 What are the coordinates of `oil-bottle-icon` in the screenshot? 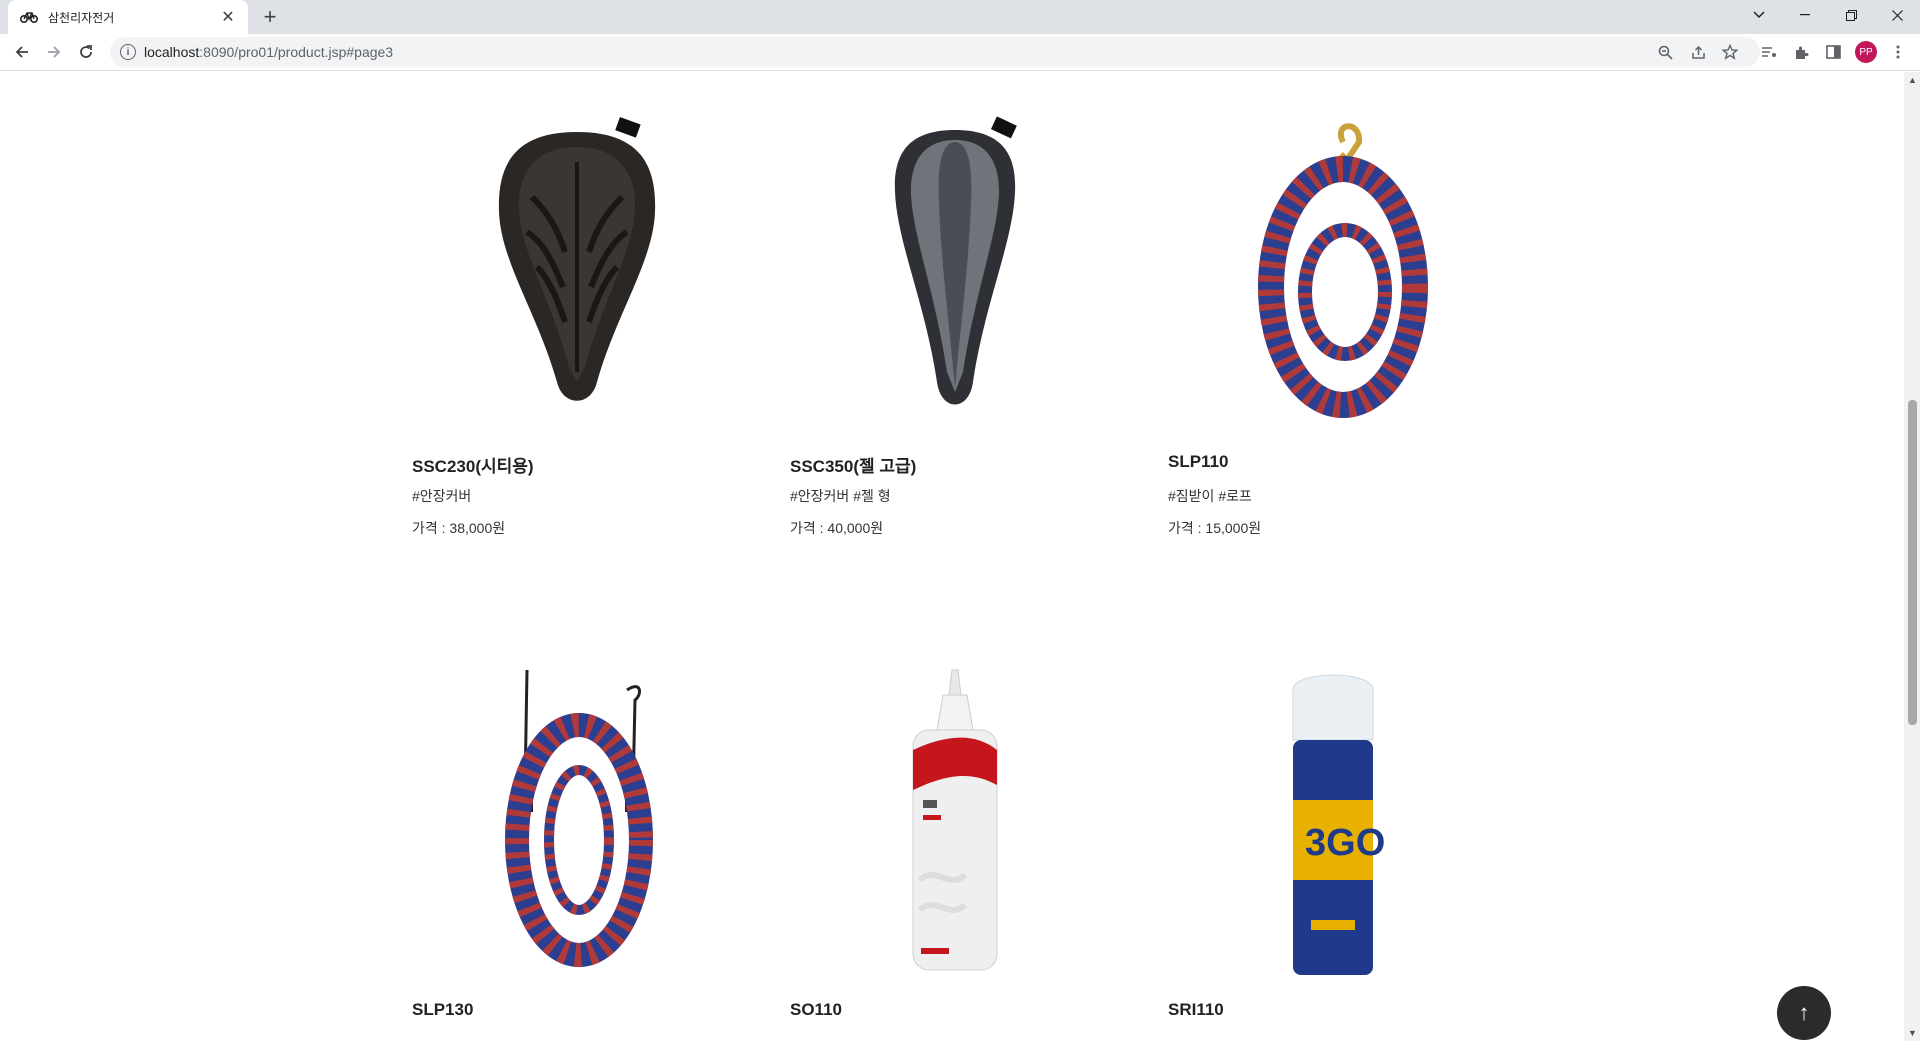 It's located at (955, 820).